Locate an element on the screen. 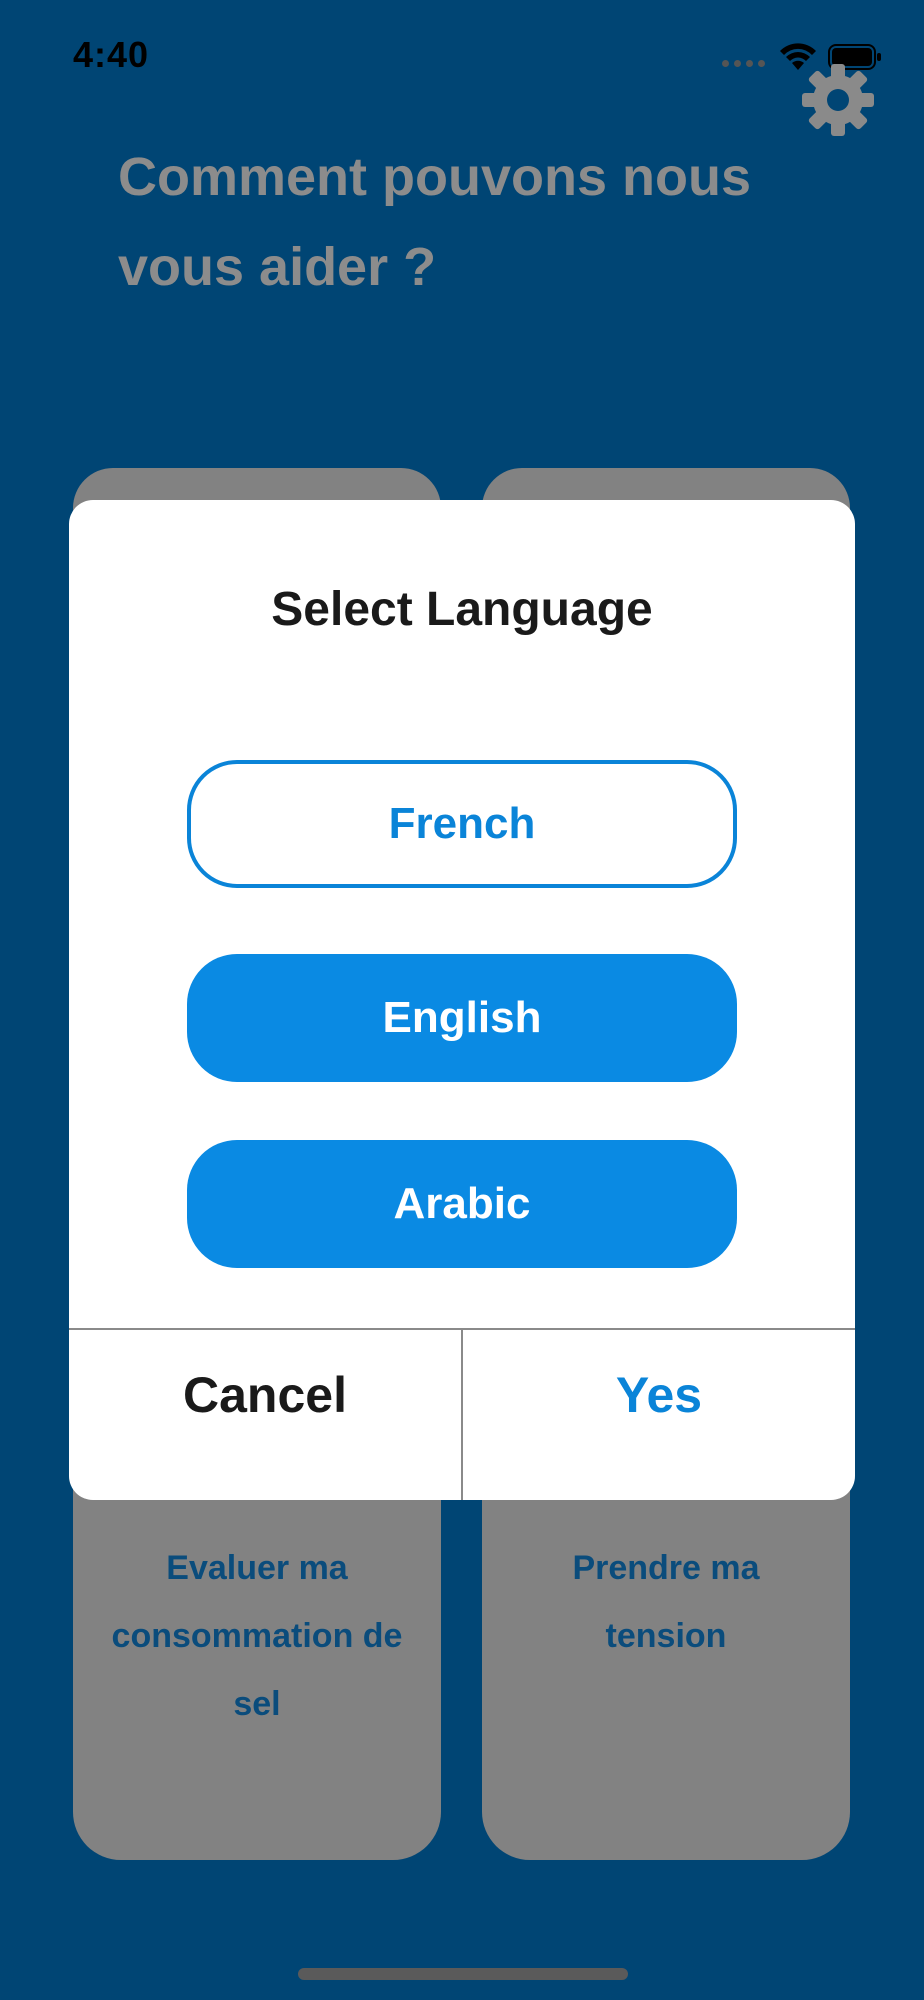 This screenshot has height=2000, width=924. gear-icon is located at coordinates (838, 100).